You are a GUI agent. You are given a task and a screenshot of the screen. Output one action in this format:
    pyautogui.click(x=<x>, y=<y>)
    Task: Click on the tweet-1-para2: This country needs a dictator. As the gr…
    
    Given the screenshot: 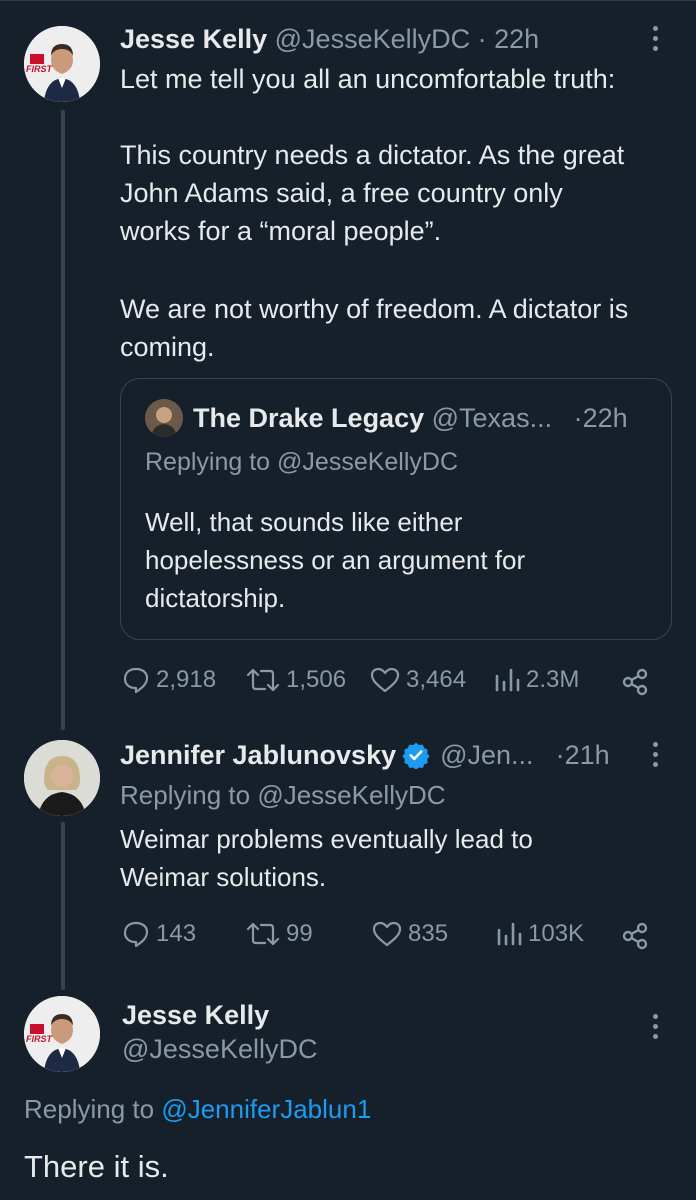 What is the action you would take?
    pyautogui.click(x=372, y=193)
    